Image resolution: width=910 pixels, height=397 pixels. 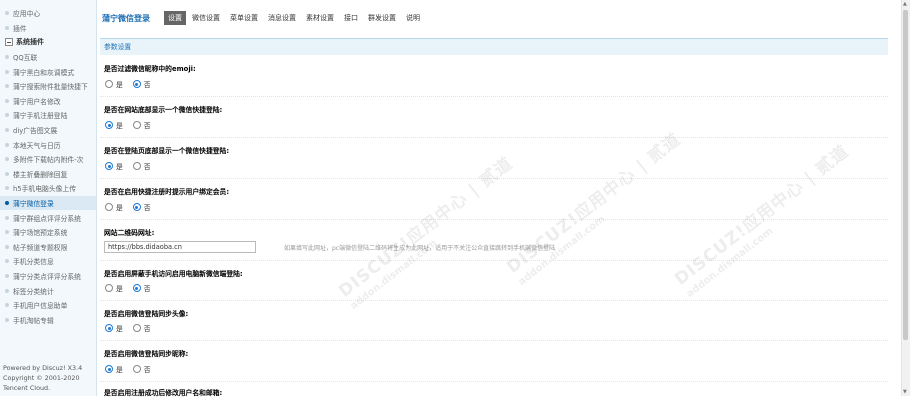 I want to click on scroll-down-icon: ▼, so click(x=905, y=392).